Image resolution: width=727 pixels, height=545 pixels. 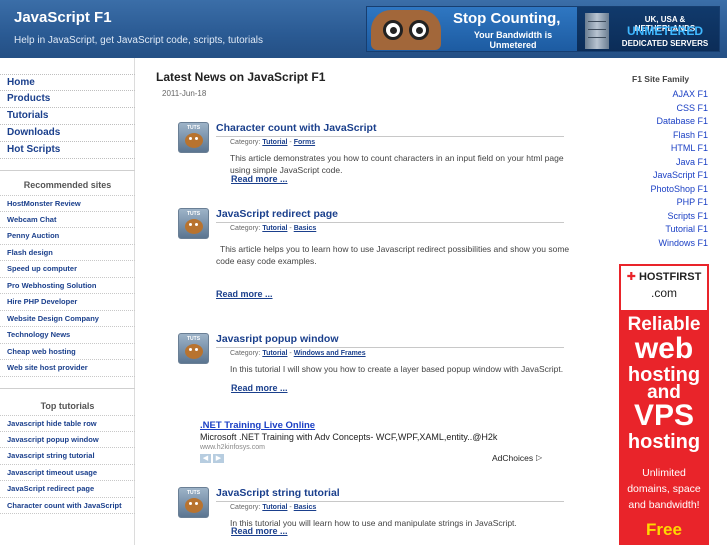 I want to click on recommended-link: Web site host provider, so click(x=67, y=368).